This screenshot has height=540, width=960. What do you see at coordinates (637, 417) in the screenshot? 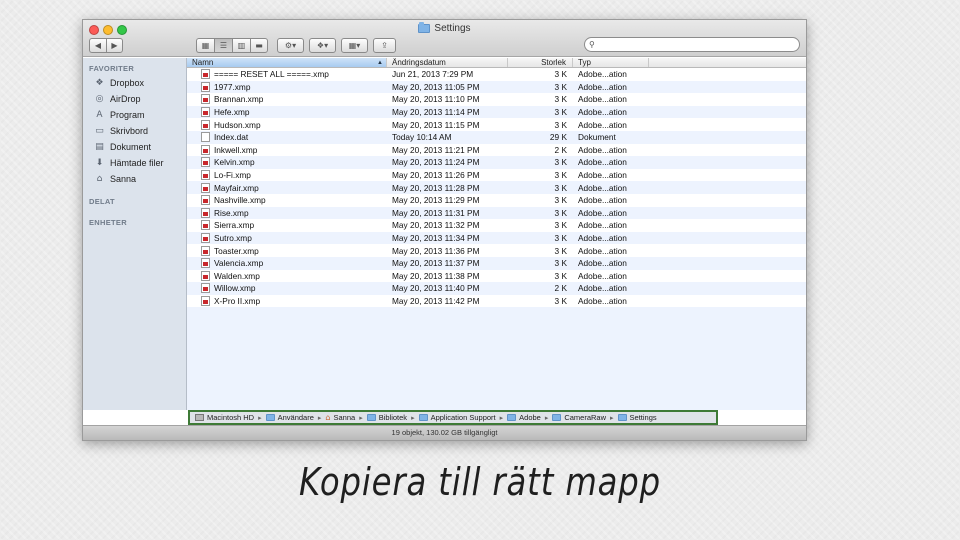
I see `path-segment: Settings` at bounding box center [637, 417].